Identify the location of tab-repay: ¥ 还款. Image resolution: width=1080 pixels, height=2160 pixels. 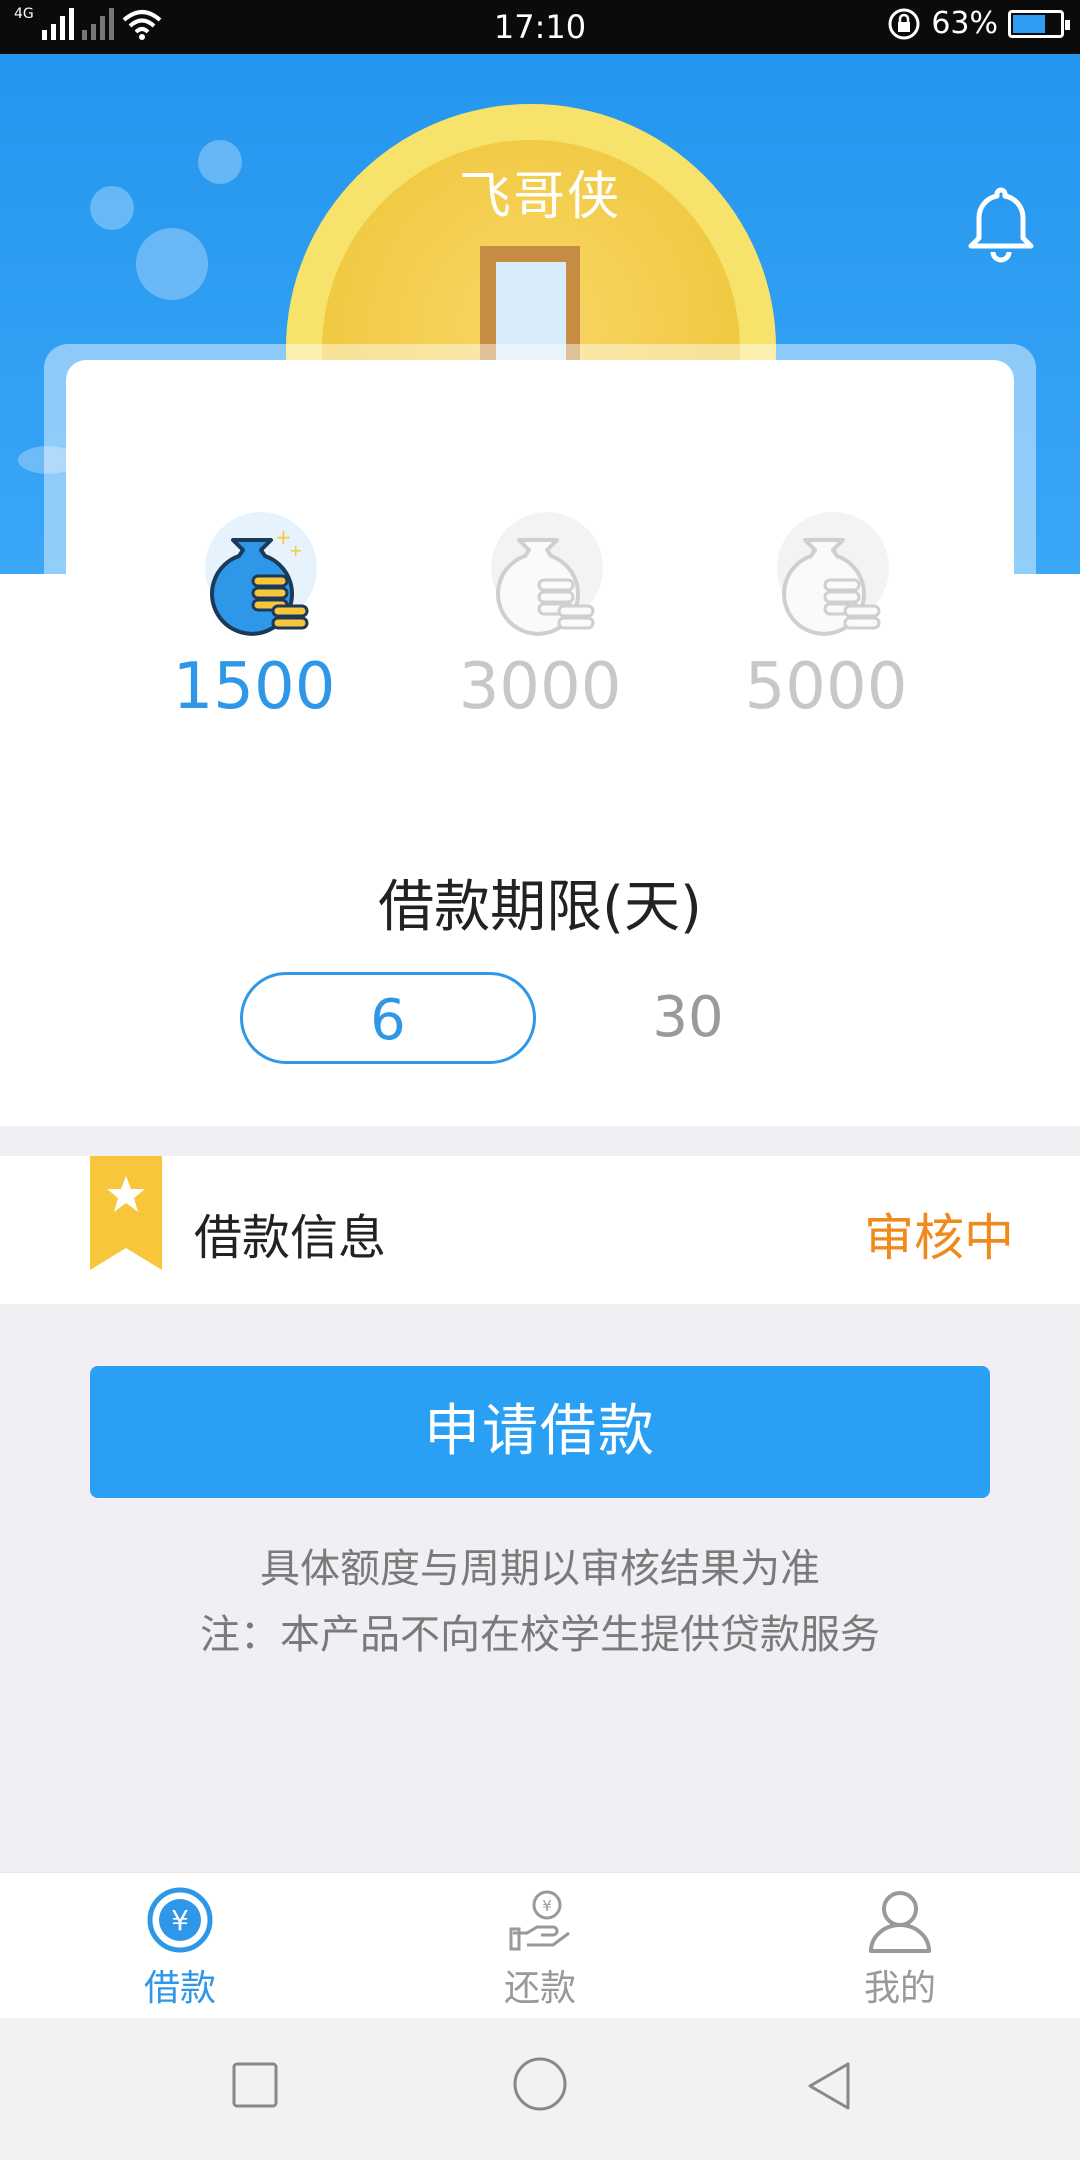
(540, 1949).